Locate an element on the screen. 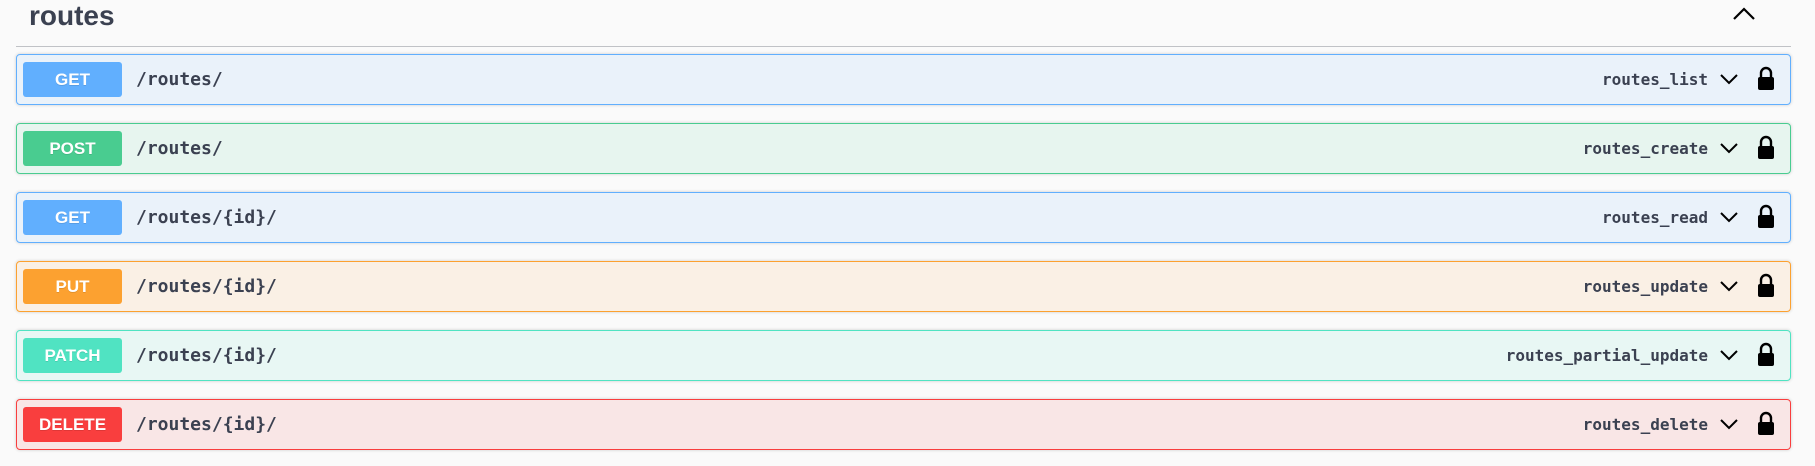  opblock-get-routes-list: GET /routes/ routes_list is located at coordinates (903, 79).